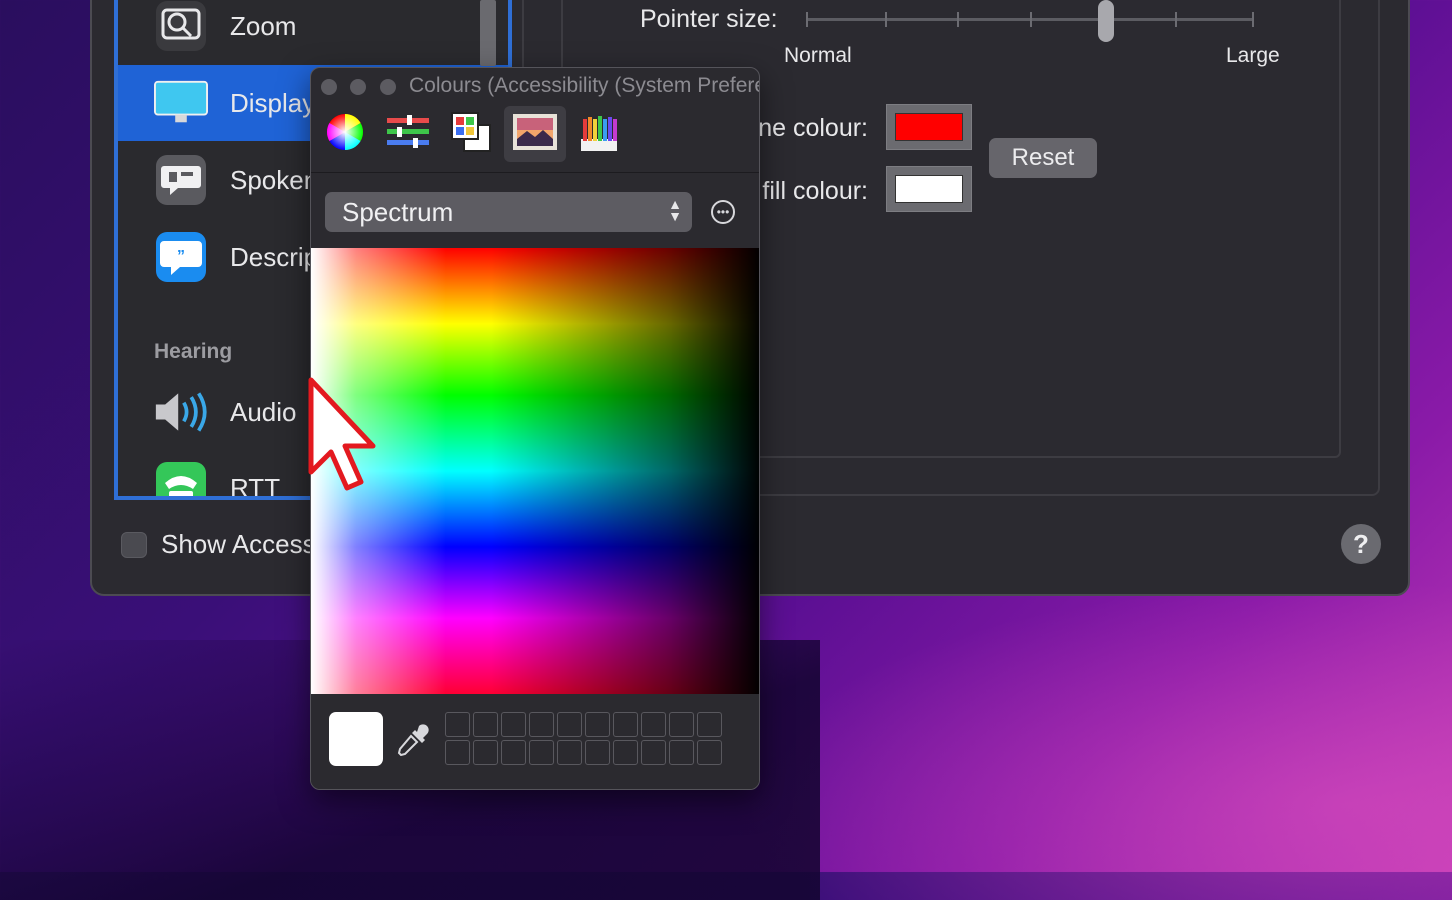 This screenshot has height=900, width=1452. I want to click on sidebar-item-label: Audio, so click(263, 411).